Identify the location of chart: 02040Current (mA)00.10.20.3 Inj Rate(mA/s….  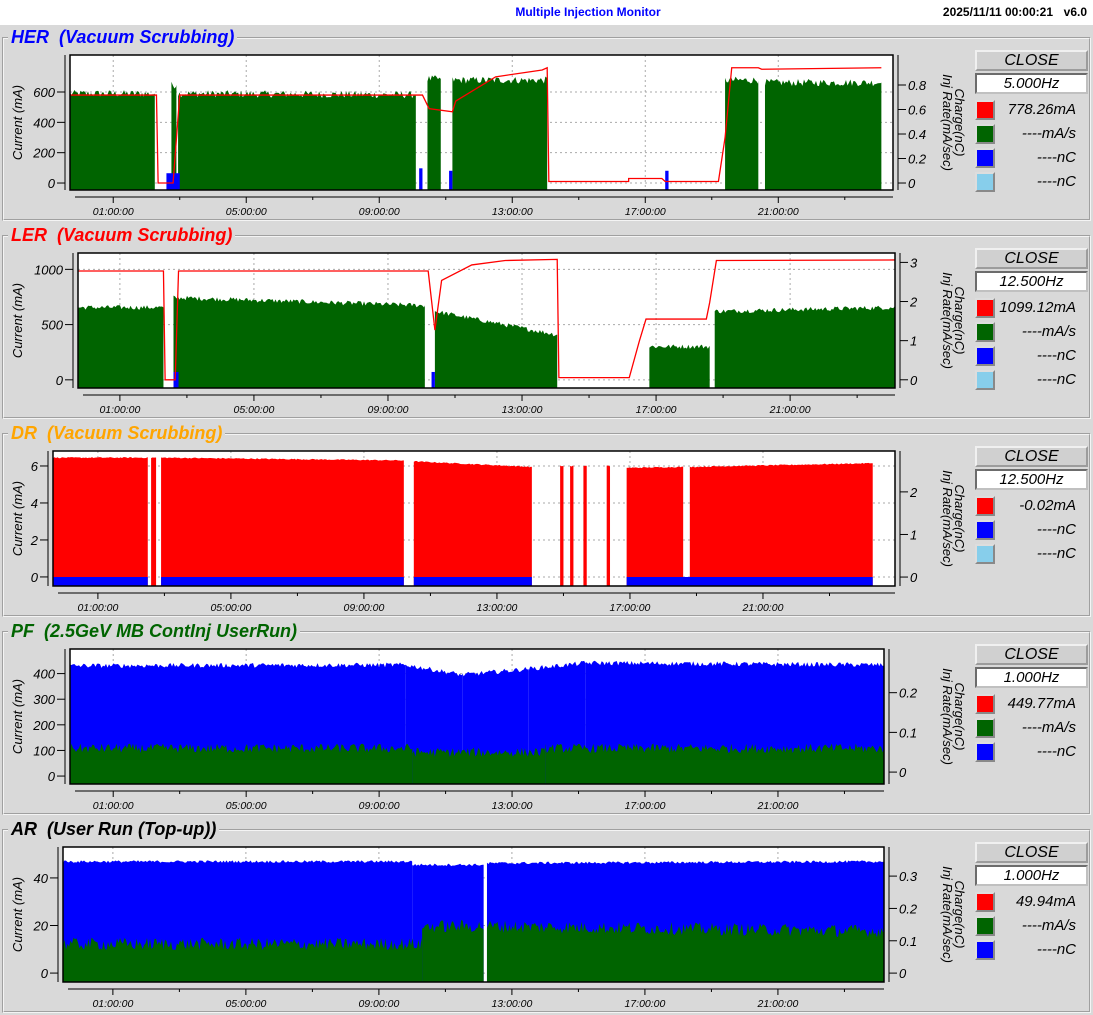
(488, 928).